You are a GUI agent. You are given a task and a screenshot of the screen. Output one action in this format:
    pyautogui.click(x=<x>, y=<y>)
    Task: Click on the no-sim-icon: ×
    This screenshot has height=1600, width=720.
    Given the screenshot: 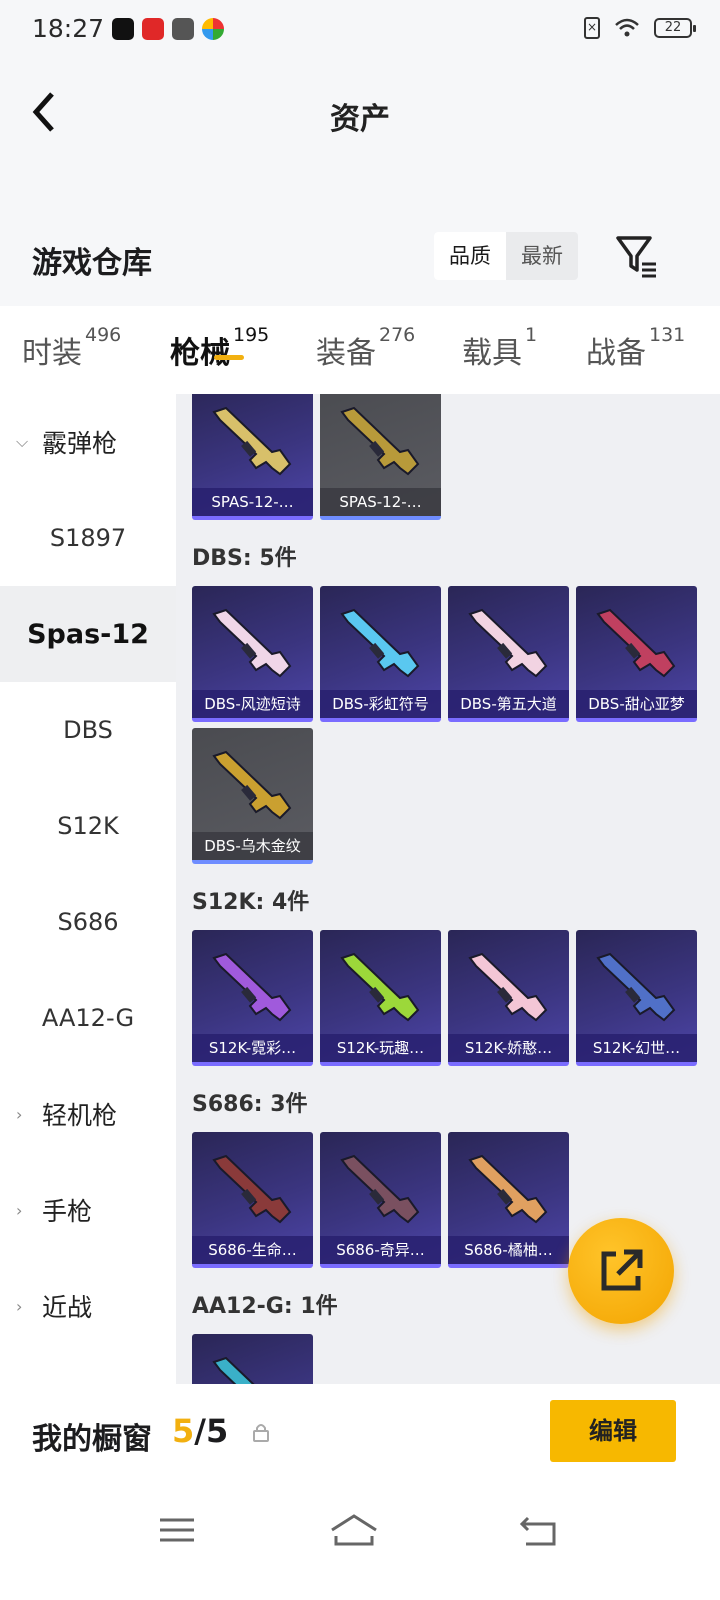 What is the action you would take?
    pyautogui.click(x=592, y=28)
    